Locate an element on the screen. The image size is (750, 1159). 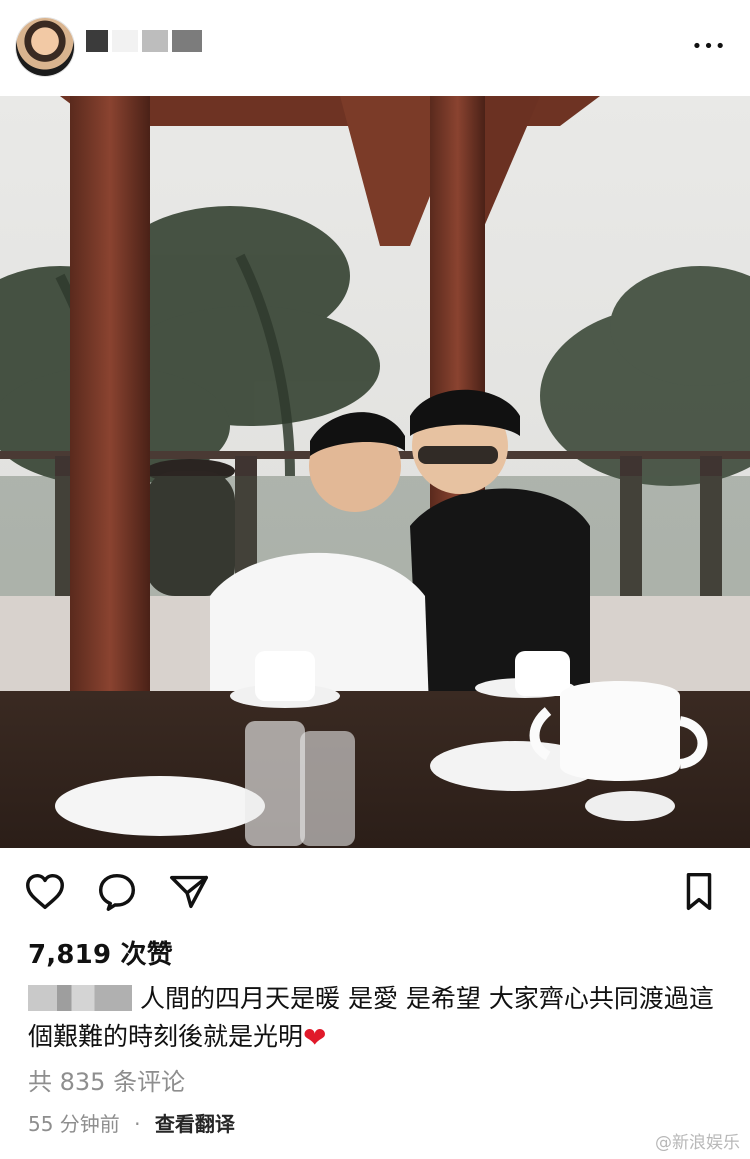
like-button is located at coordinates (45, 891).